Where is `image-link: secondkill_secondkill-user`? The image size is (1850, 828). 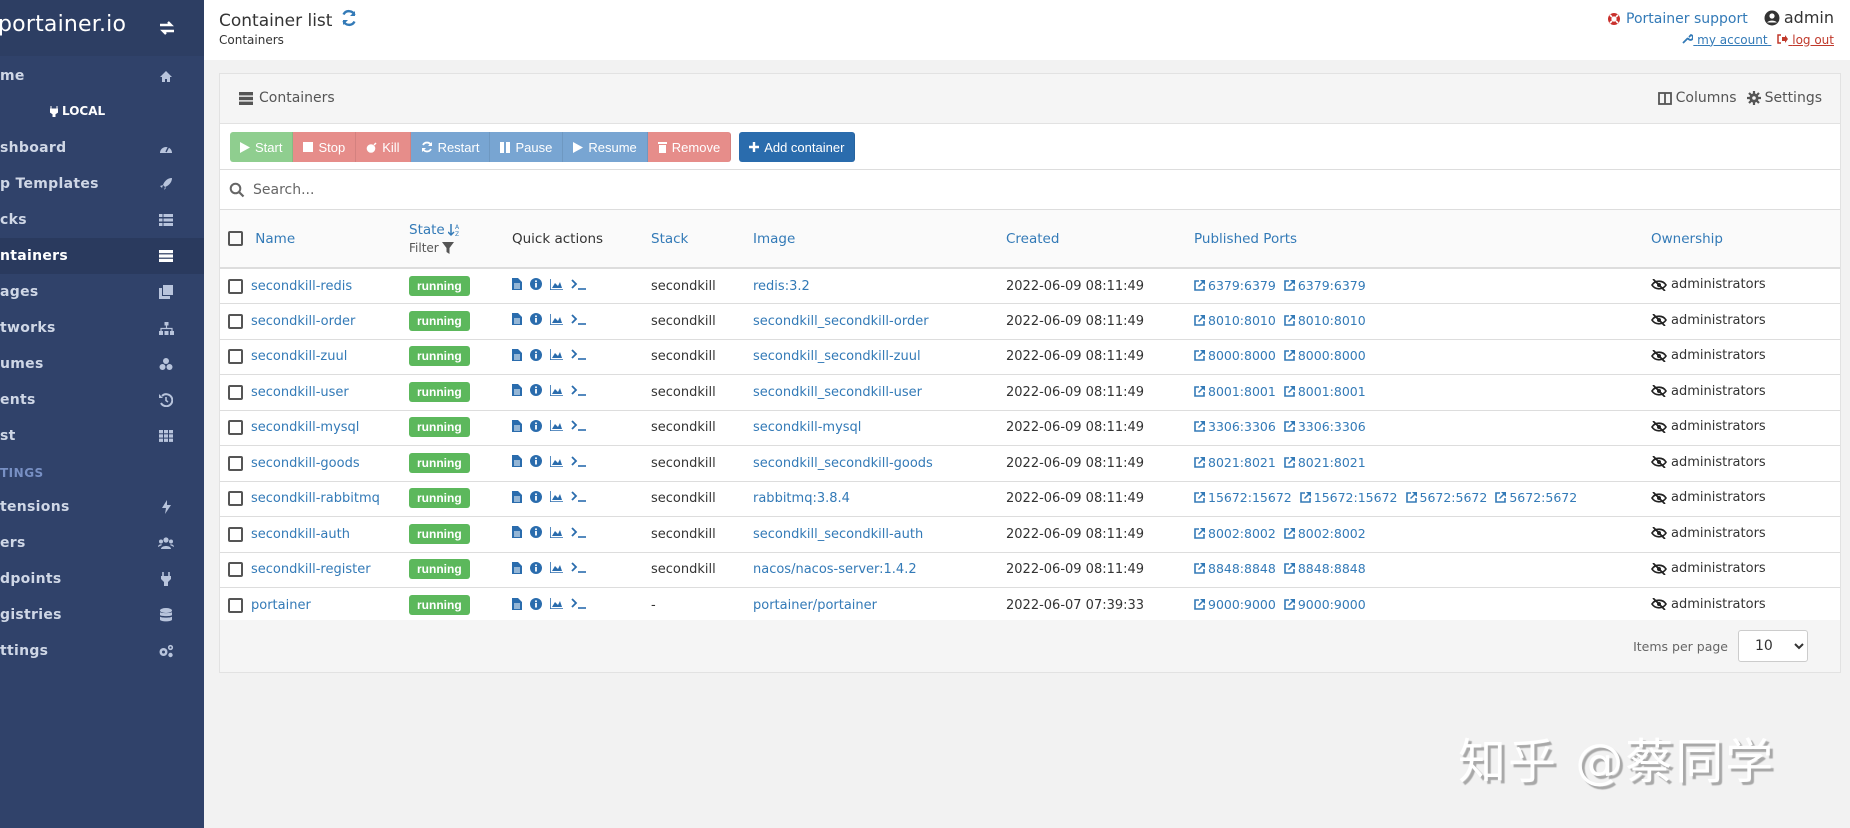
image-link: secondkill_secondkill-user is located at coordinates (837, 392).